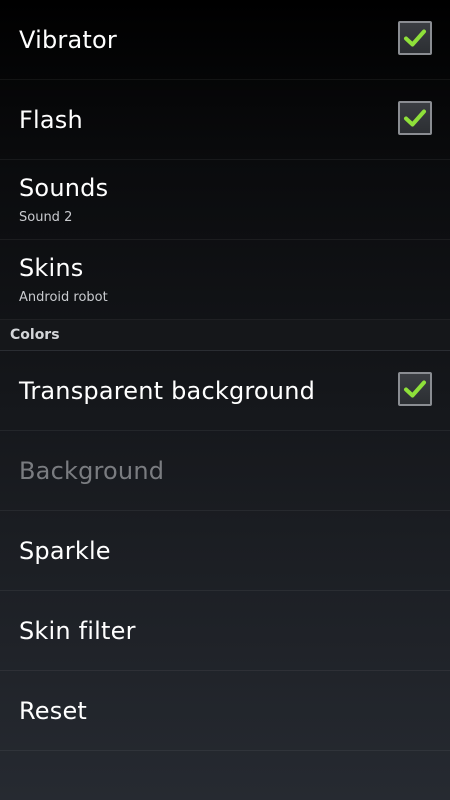 The image size is (450, 800). I want to click on setting-flash: Flash, so click(225, 120).